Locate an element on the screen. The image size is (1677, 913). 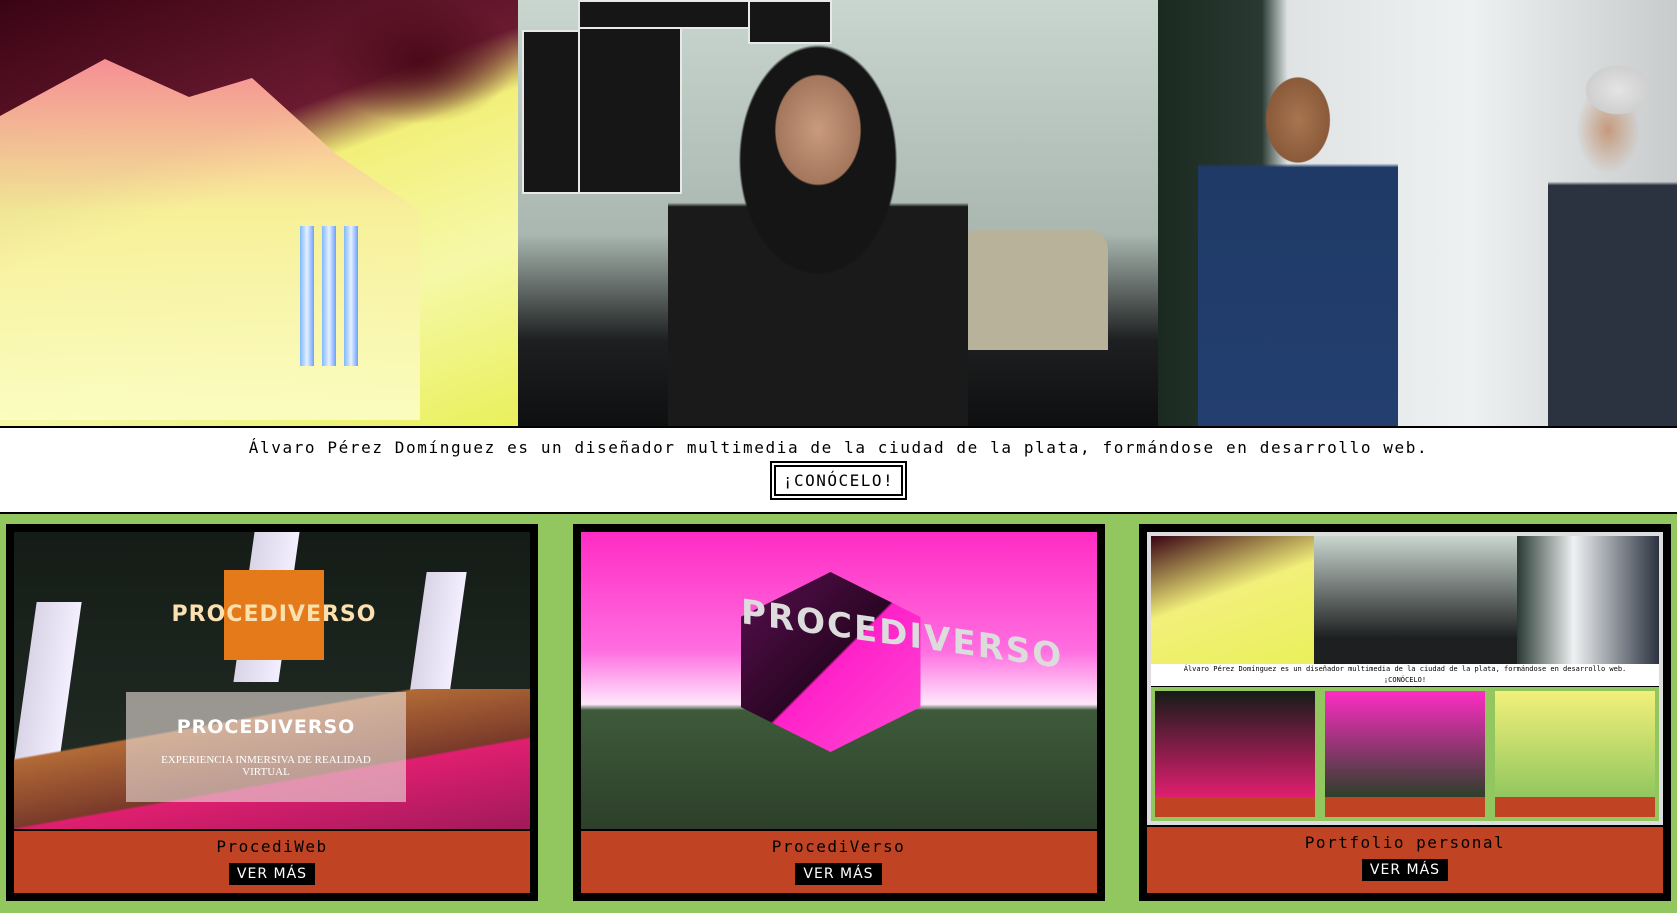
mini-cards is located at coordinates (1405, 754).